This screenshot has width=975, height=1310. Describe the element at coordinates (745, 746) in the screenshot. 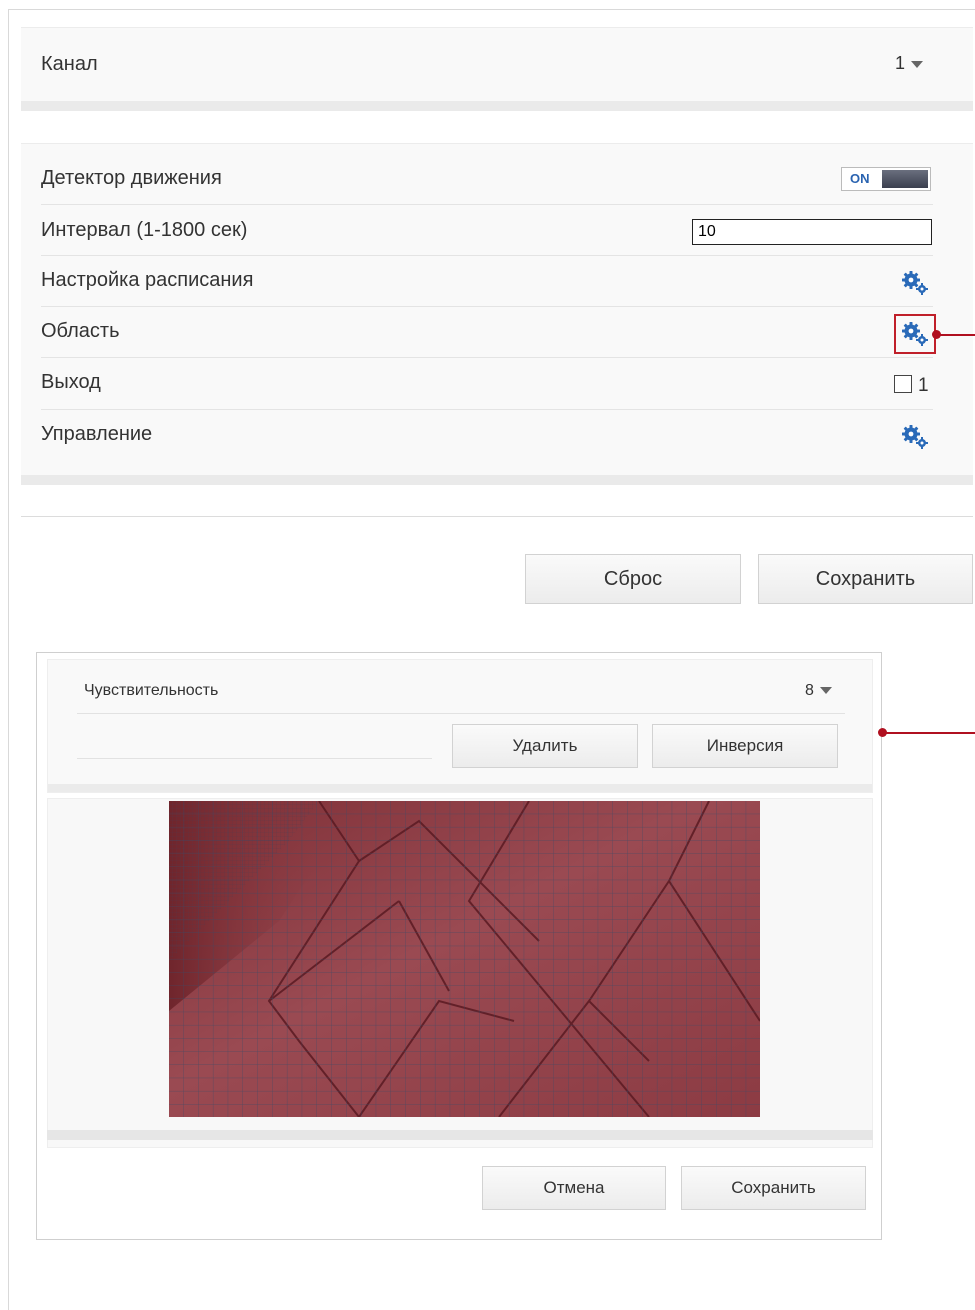

I see `invert-button: Инверсия` at that location.